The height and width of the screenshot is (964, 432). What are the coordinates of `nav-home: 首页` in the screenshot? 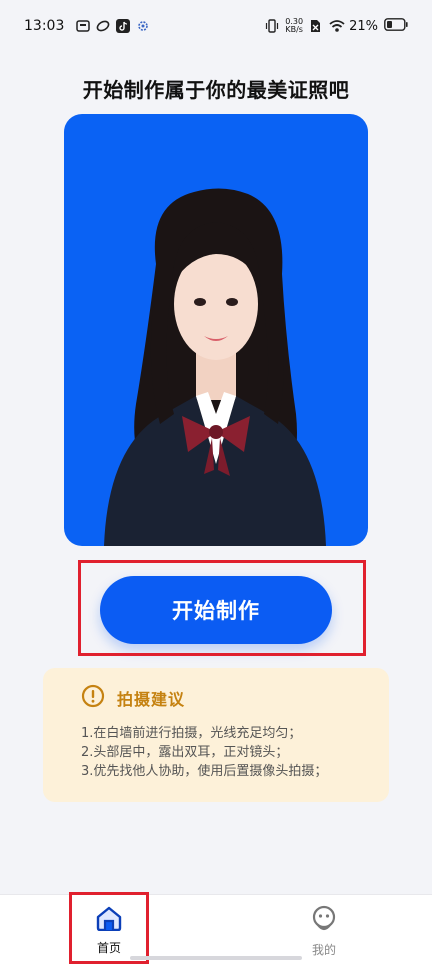 It's located at (109, 931).